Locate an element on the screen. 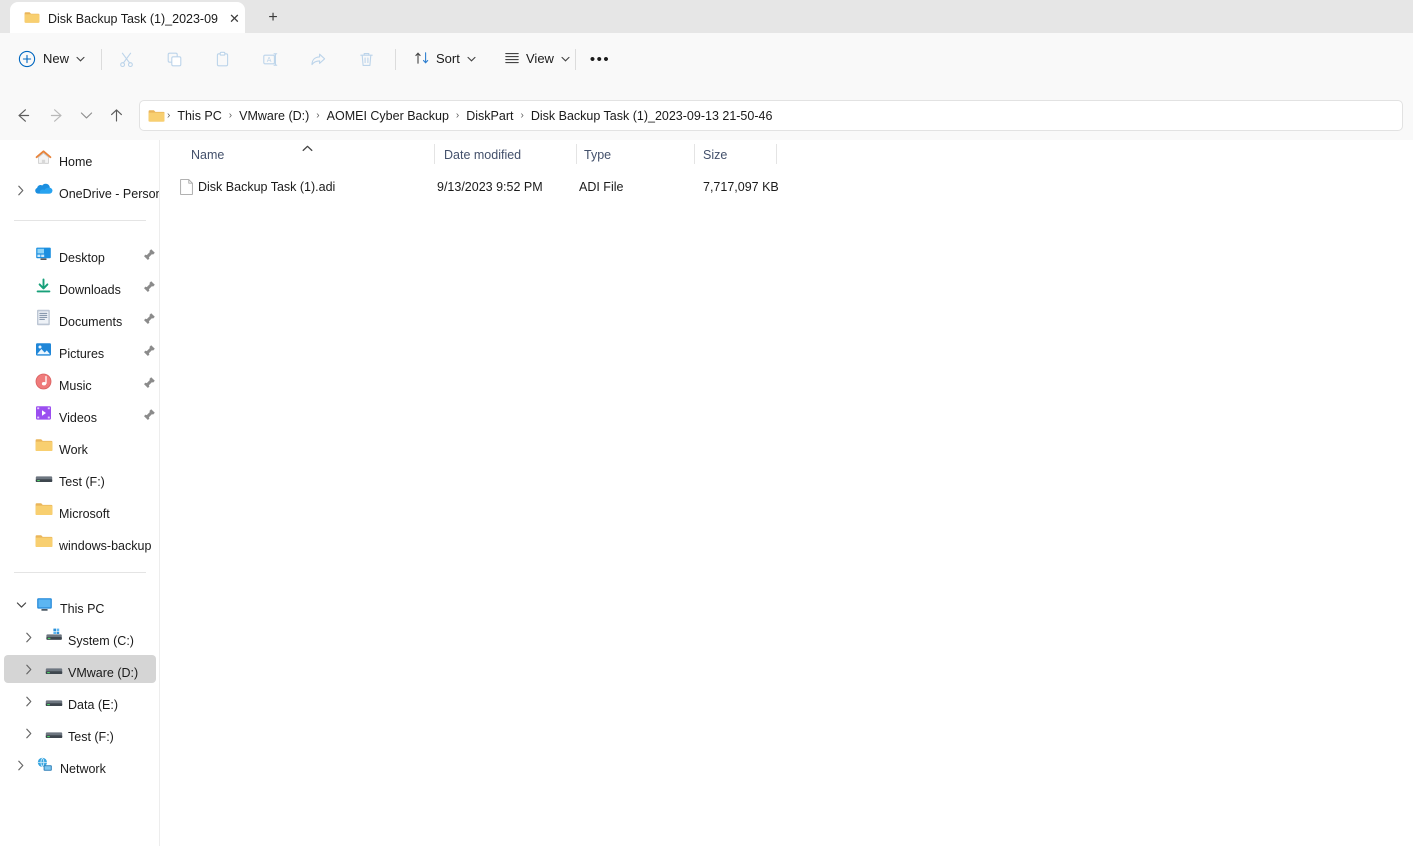  sidebar-item-onedrive: OneDrive - Persona is located at coordinates (81, 190).